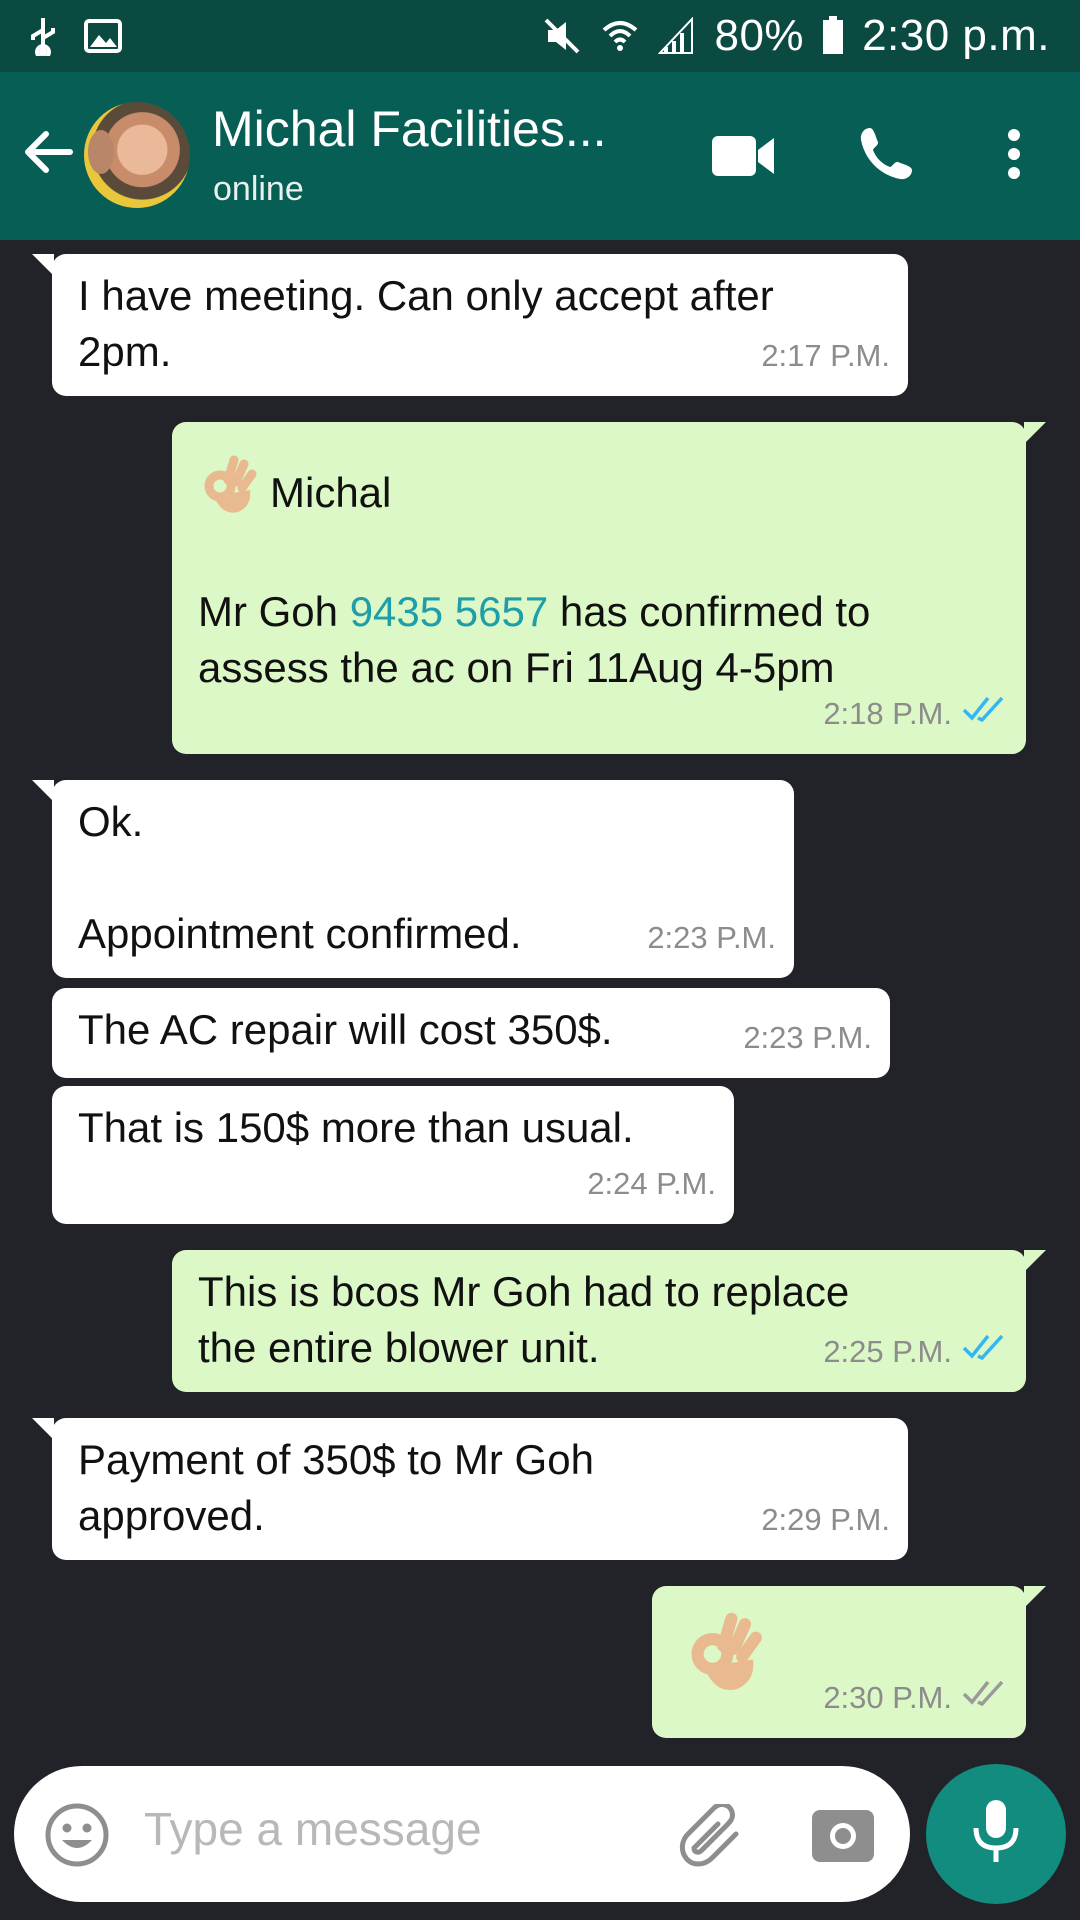  What do you see at coordinates (843, 1836) in the screenshot?
I see `camera-icon` at bounding box center [843, 1836].